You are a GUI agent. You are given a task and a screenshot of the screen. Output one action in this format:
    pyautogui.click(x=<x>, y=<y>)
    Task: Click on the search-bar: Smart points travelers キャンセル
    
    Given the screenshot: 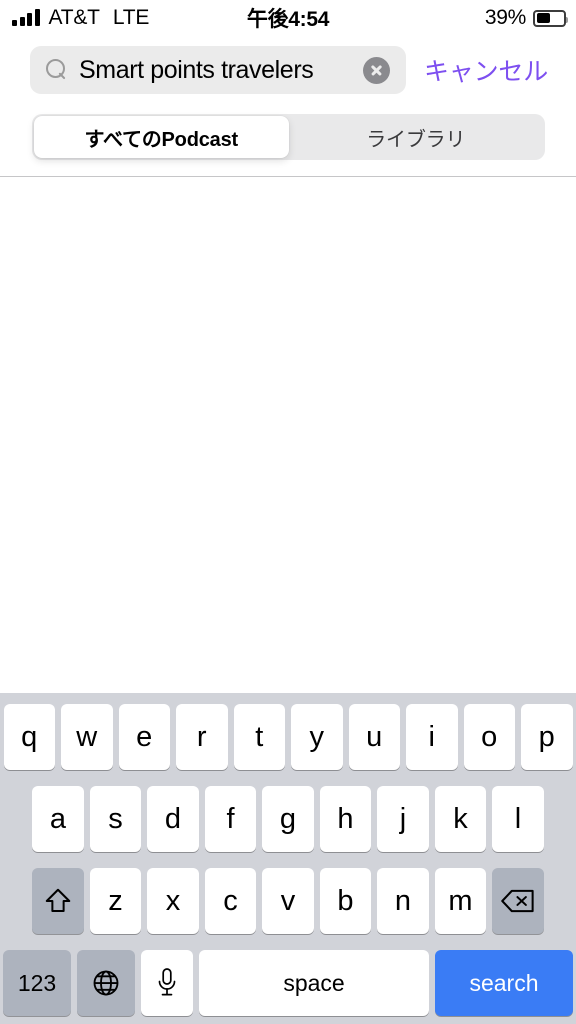 What is the action you would take?
    pyautogui.click(x=288, y=72)
    